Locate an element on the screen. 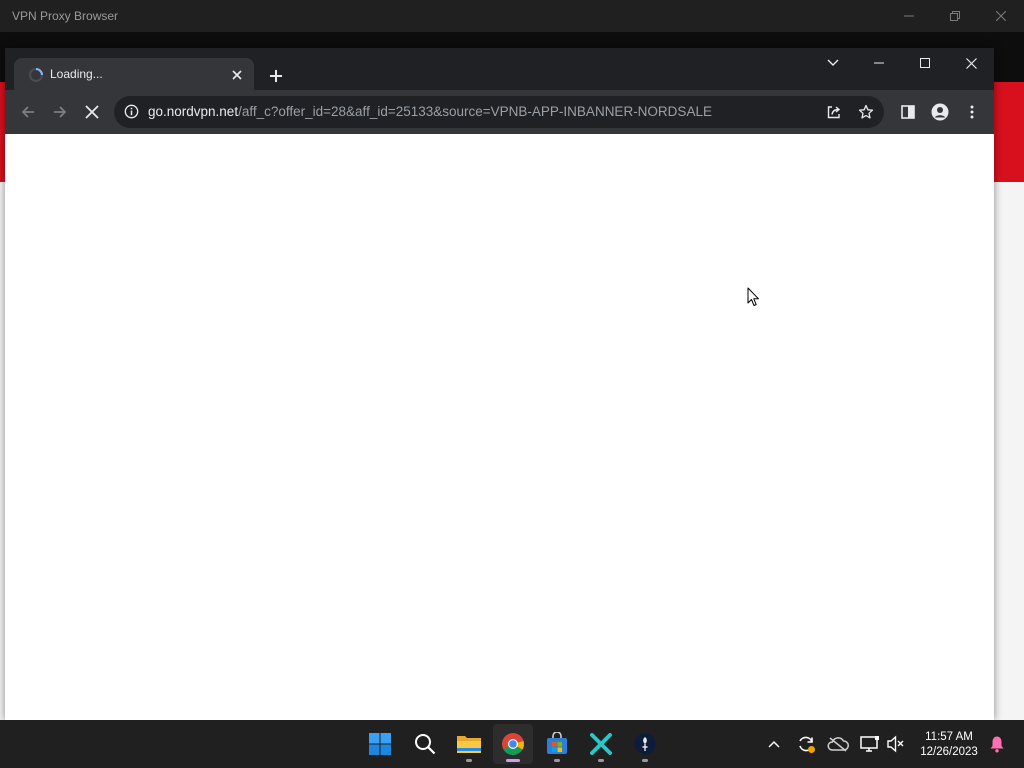 This screenshot has height=768, width=1024. share-icon is located at coordinates (834, 112).